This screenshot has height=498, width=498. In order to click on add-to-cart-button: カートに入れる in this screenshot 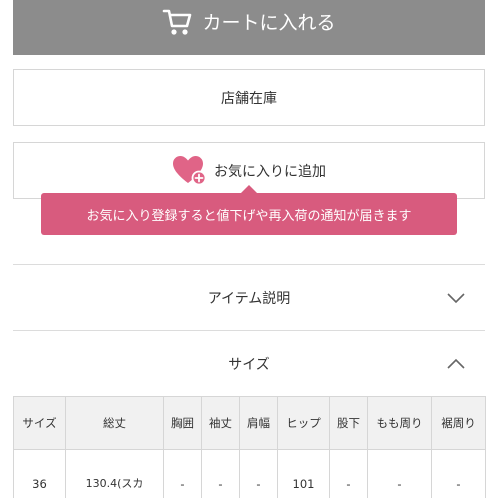, I will do `click(249, 27)`.